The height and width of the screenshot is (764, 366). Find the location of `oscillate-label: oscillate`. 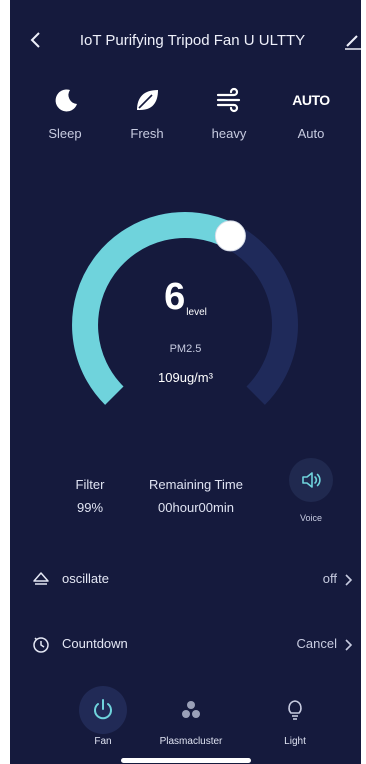

oscillate-label: oscillate is located at coordinates (85, 578).